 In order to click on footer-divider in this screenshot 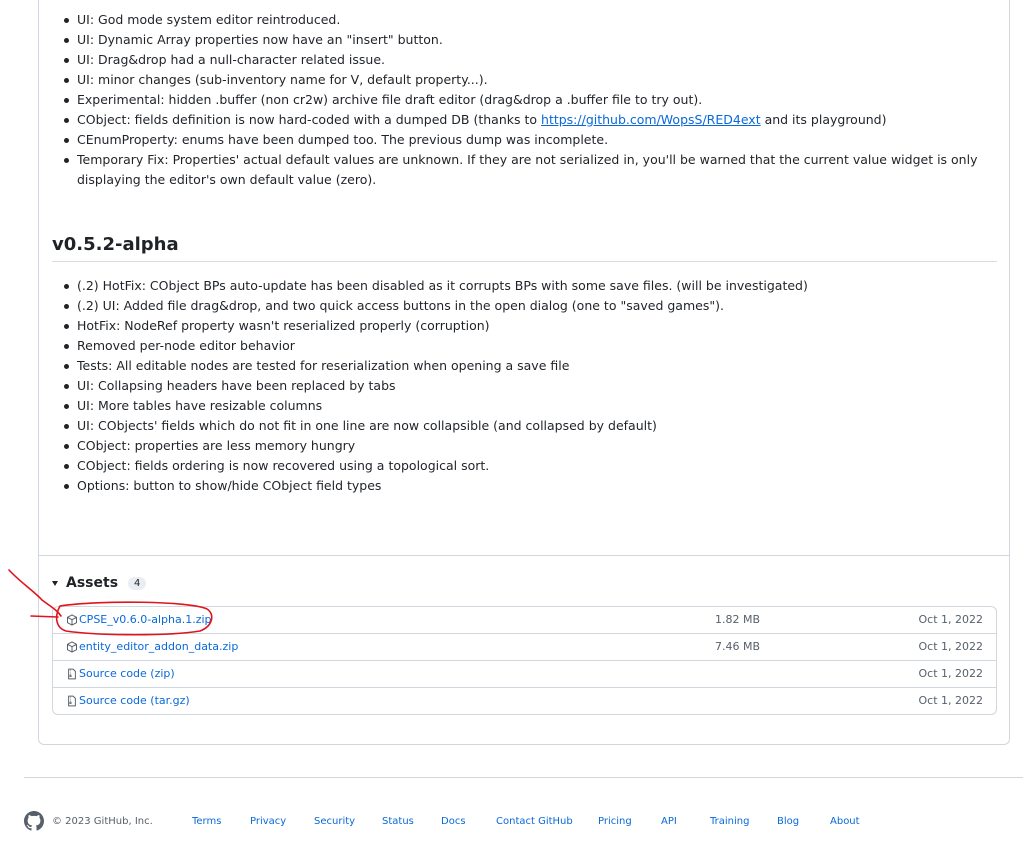, I will do `click(523, 777)`.